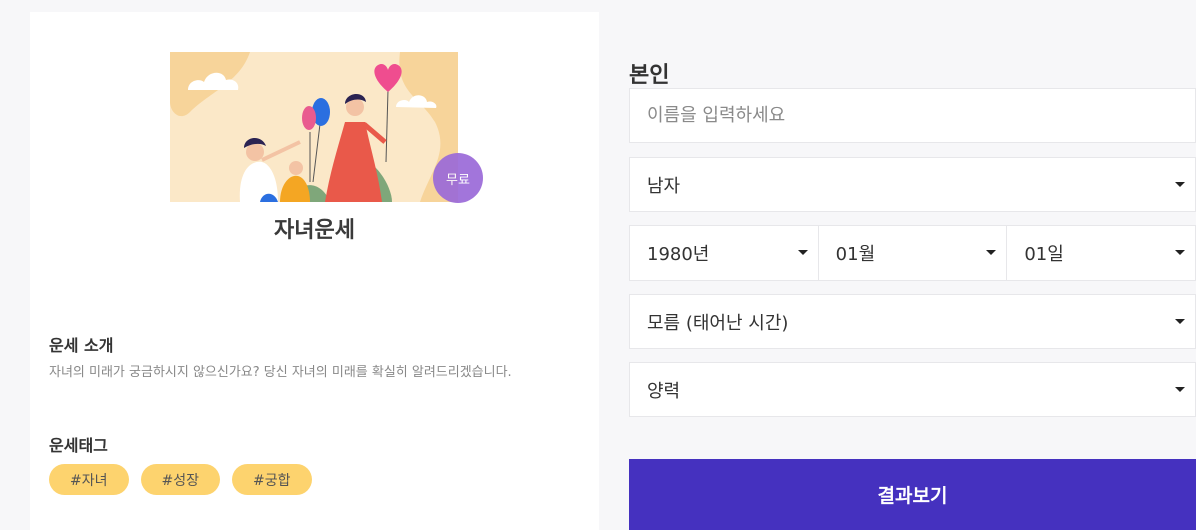 The width and height of the screenshot is (1196, 530). I want to click on free-badge: 무료, so click(458, 178).